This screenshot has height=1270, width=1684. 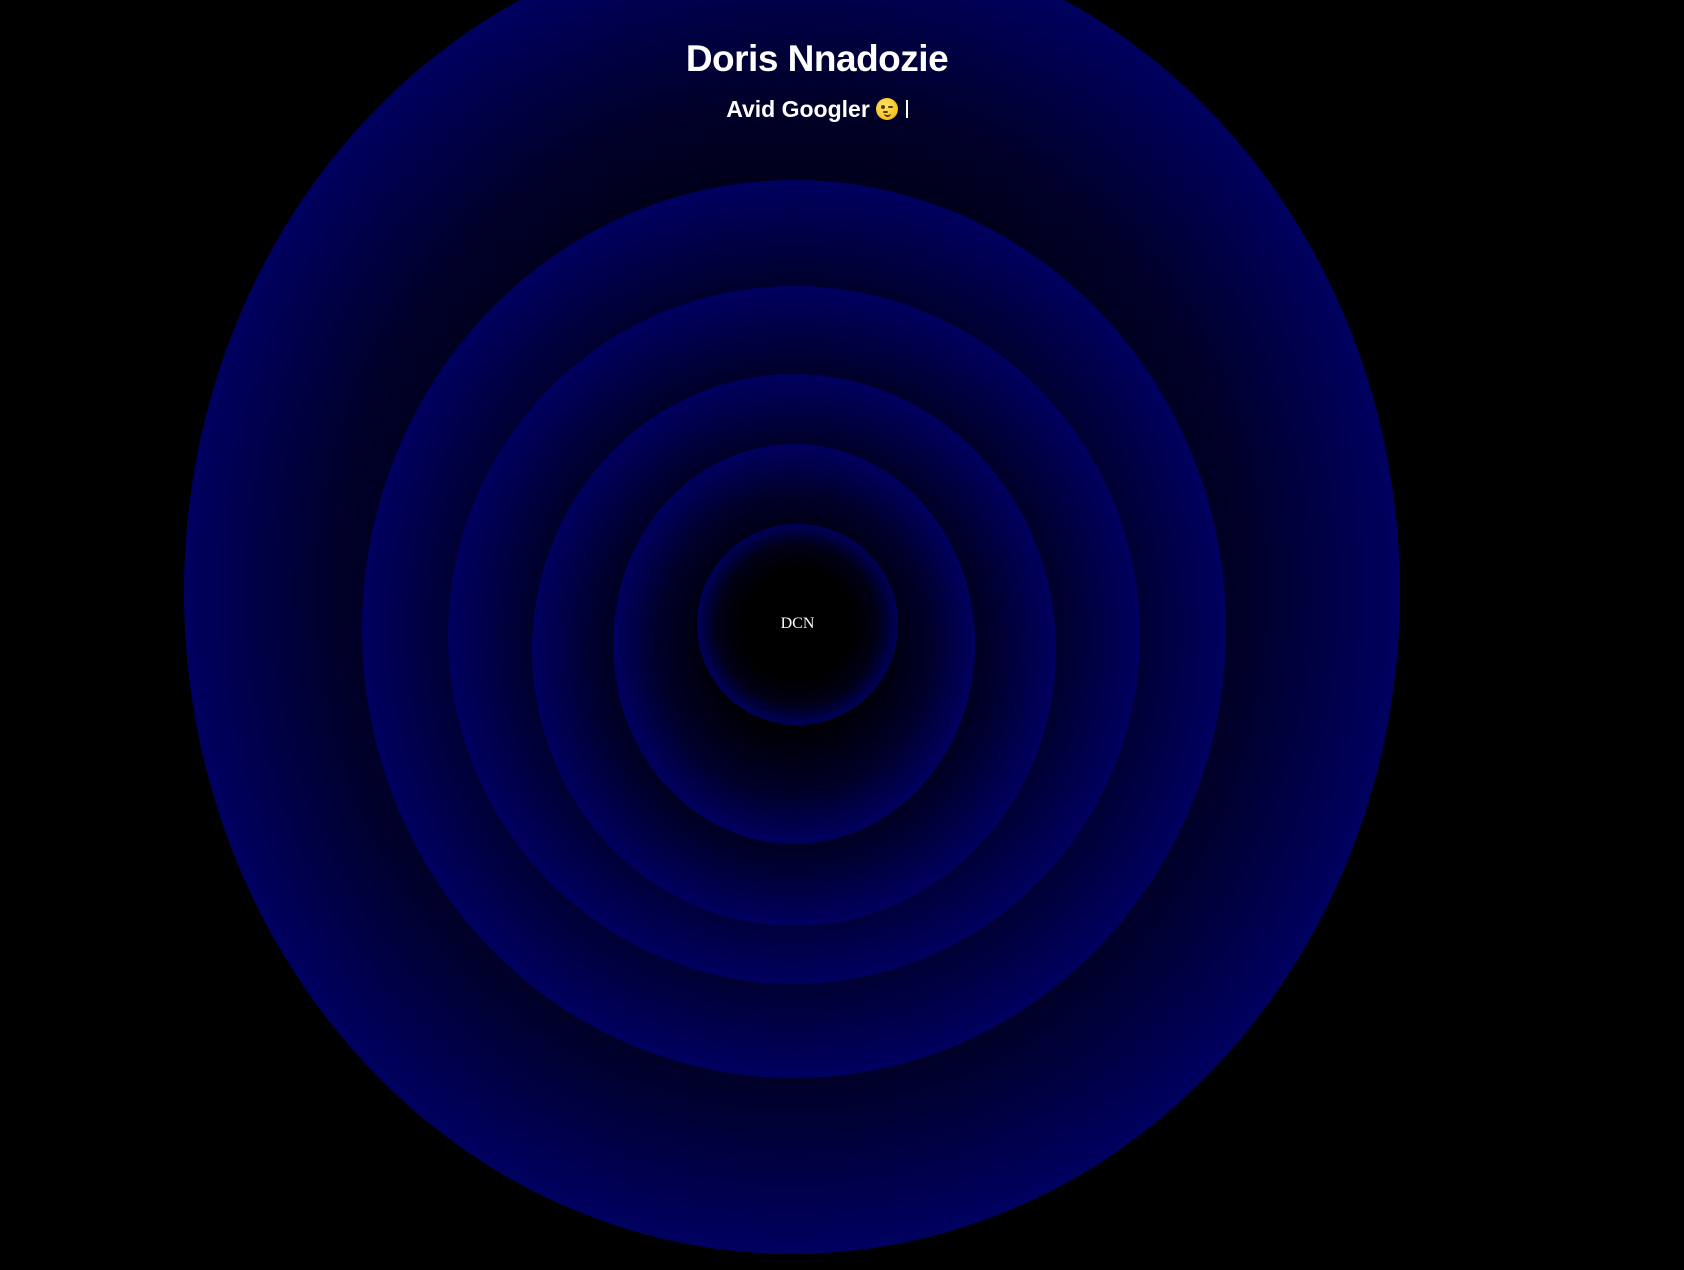 I want to click on header: Doris Nnadozie Avid Googler, so click(x=817, y=77).